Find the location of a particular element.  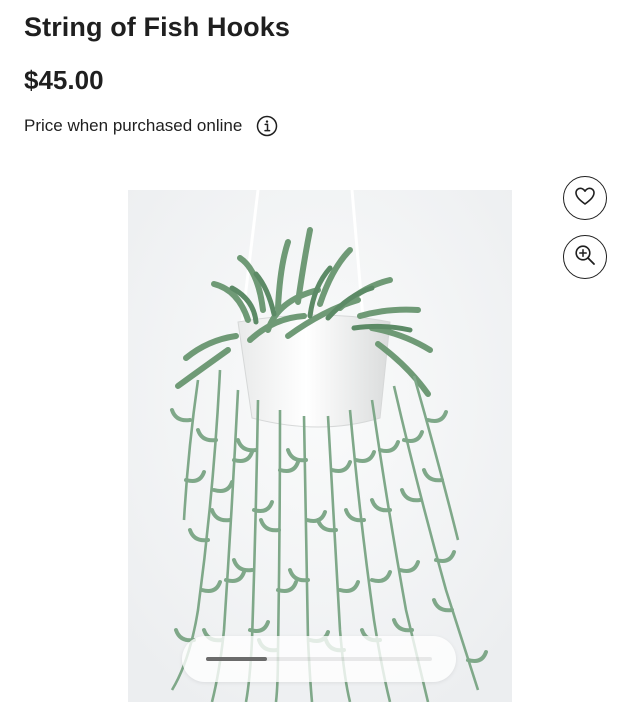

zoom-in-icon is located at coordinates (585, 257).